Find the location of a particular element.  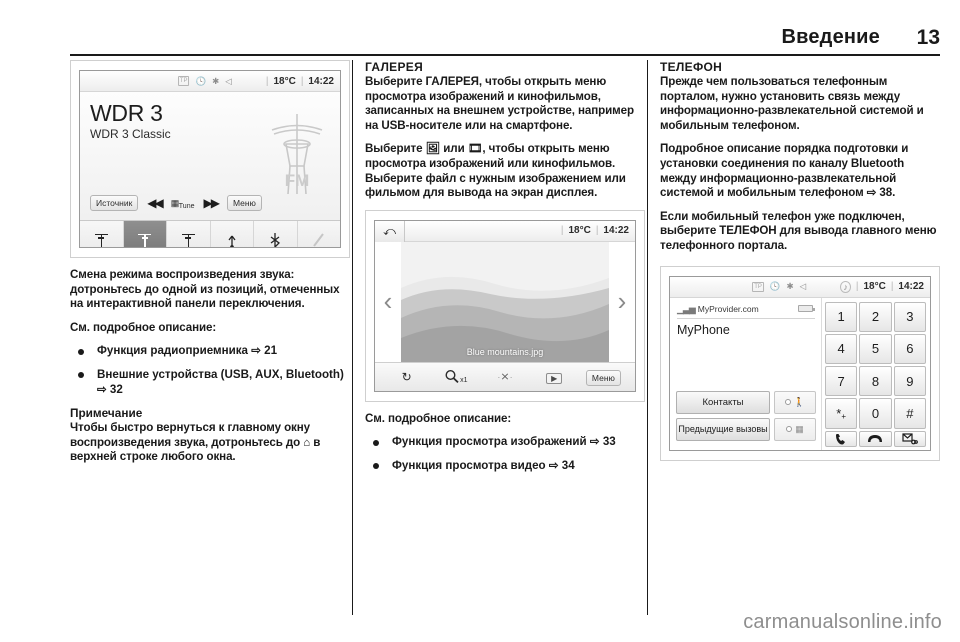

provider-row: ▁▃▅ MyProvider.com is located at coordinates (746, 309).